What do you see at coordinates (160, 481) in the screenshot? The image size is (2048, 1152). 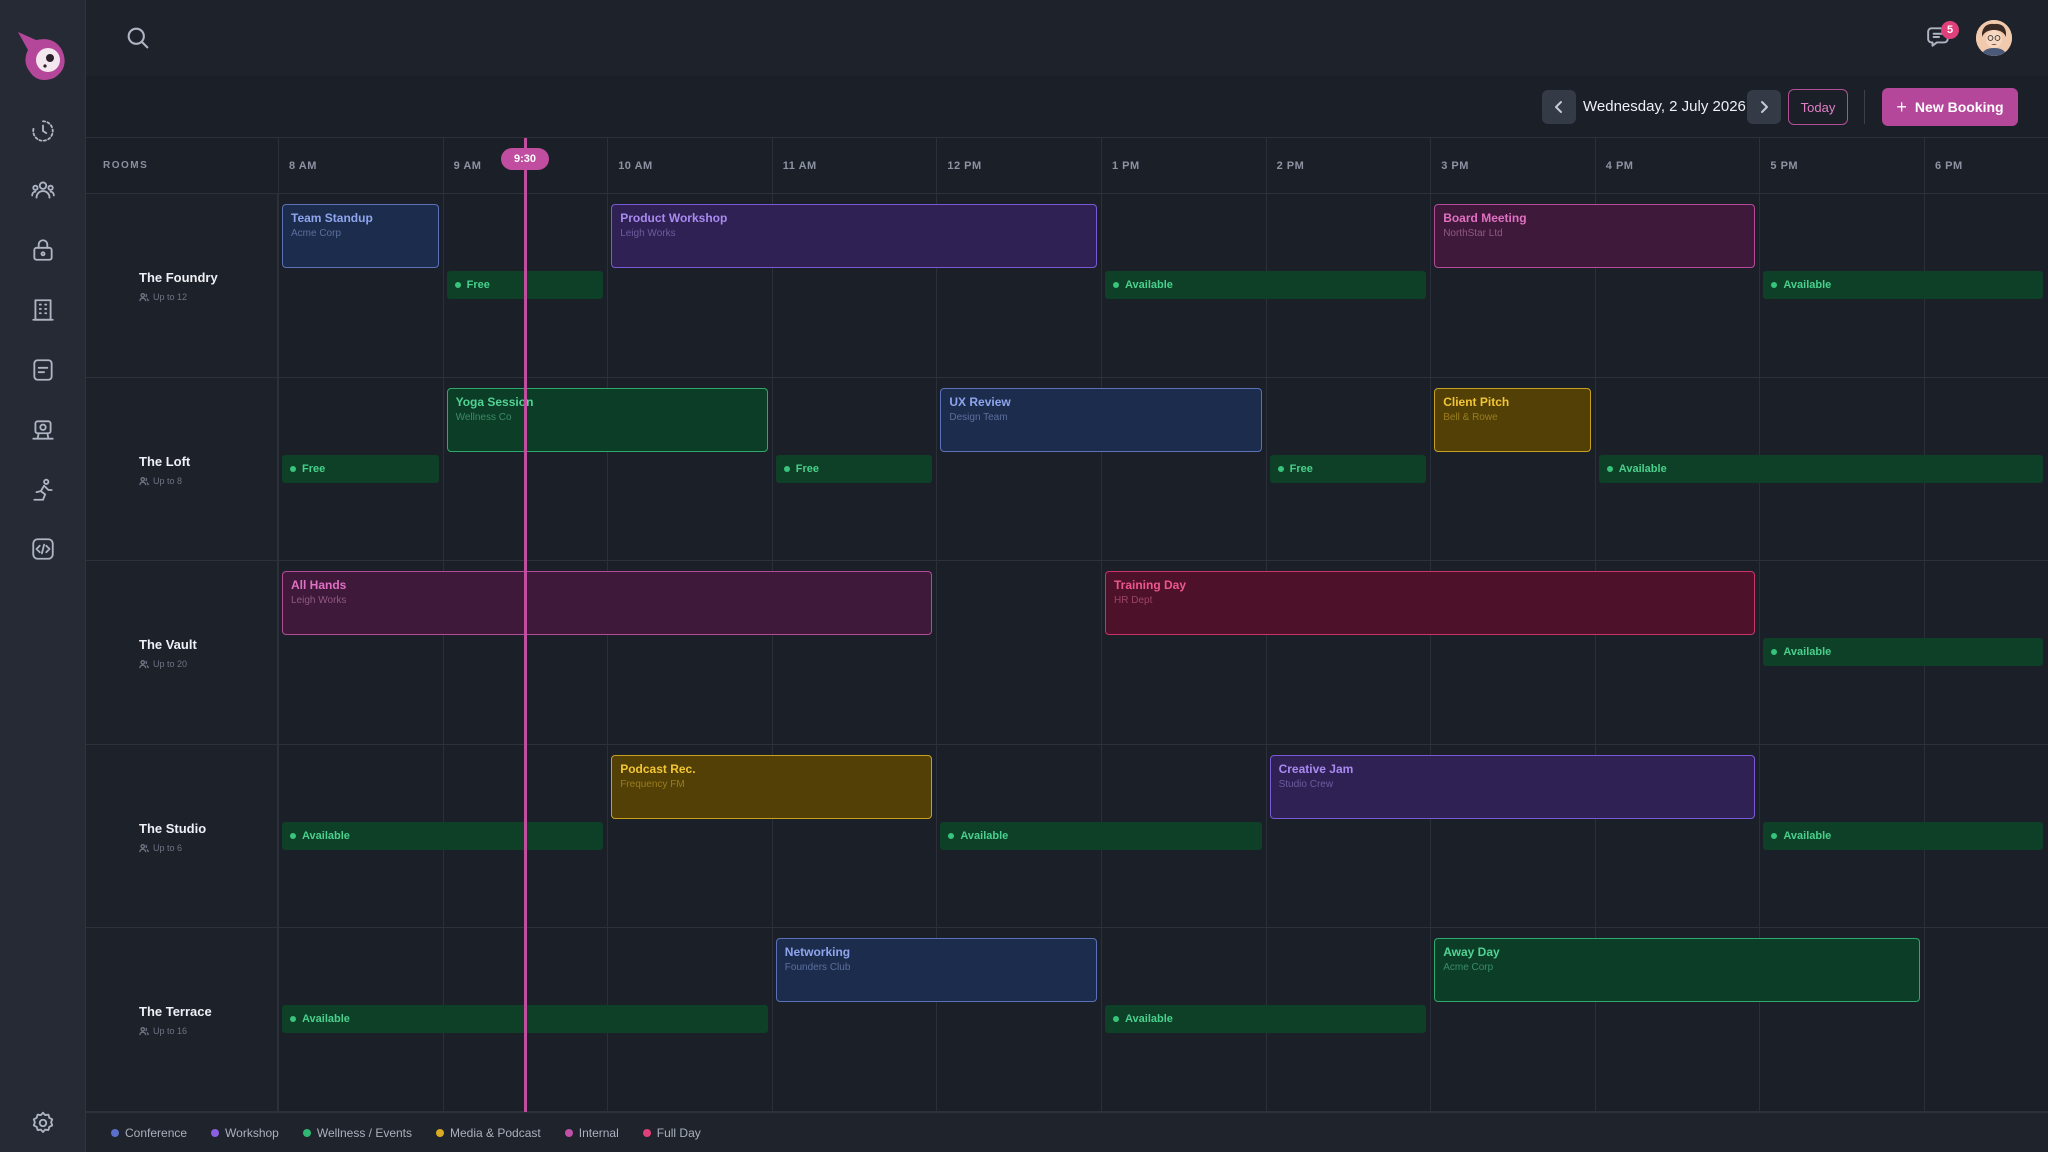 I see `room-capacity: Up to 8` at bounding box center [160, 481].